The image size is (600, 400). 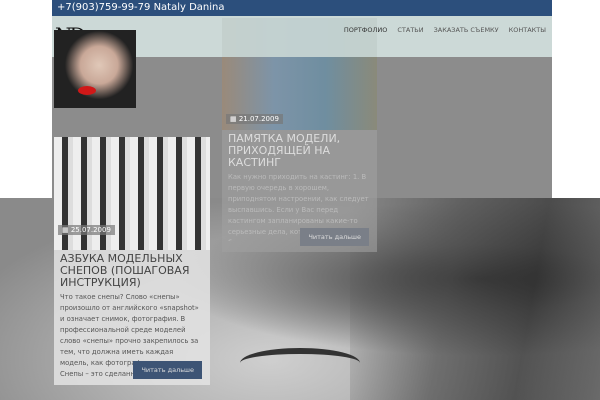 I want to click on post-date: ▦ 25.07.2009, so click(x=86, y=230).